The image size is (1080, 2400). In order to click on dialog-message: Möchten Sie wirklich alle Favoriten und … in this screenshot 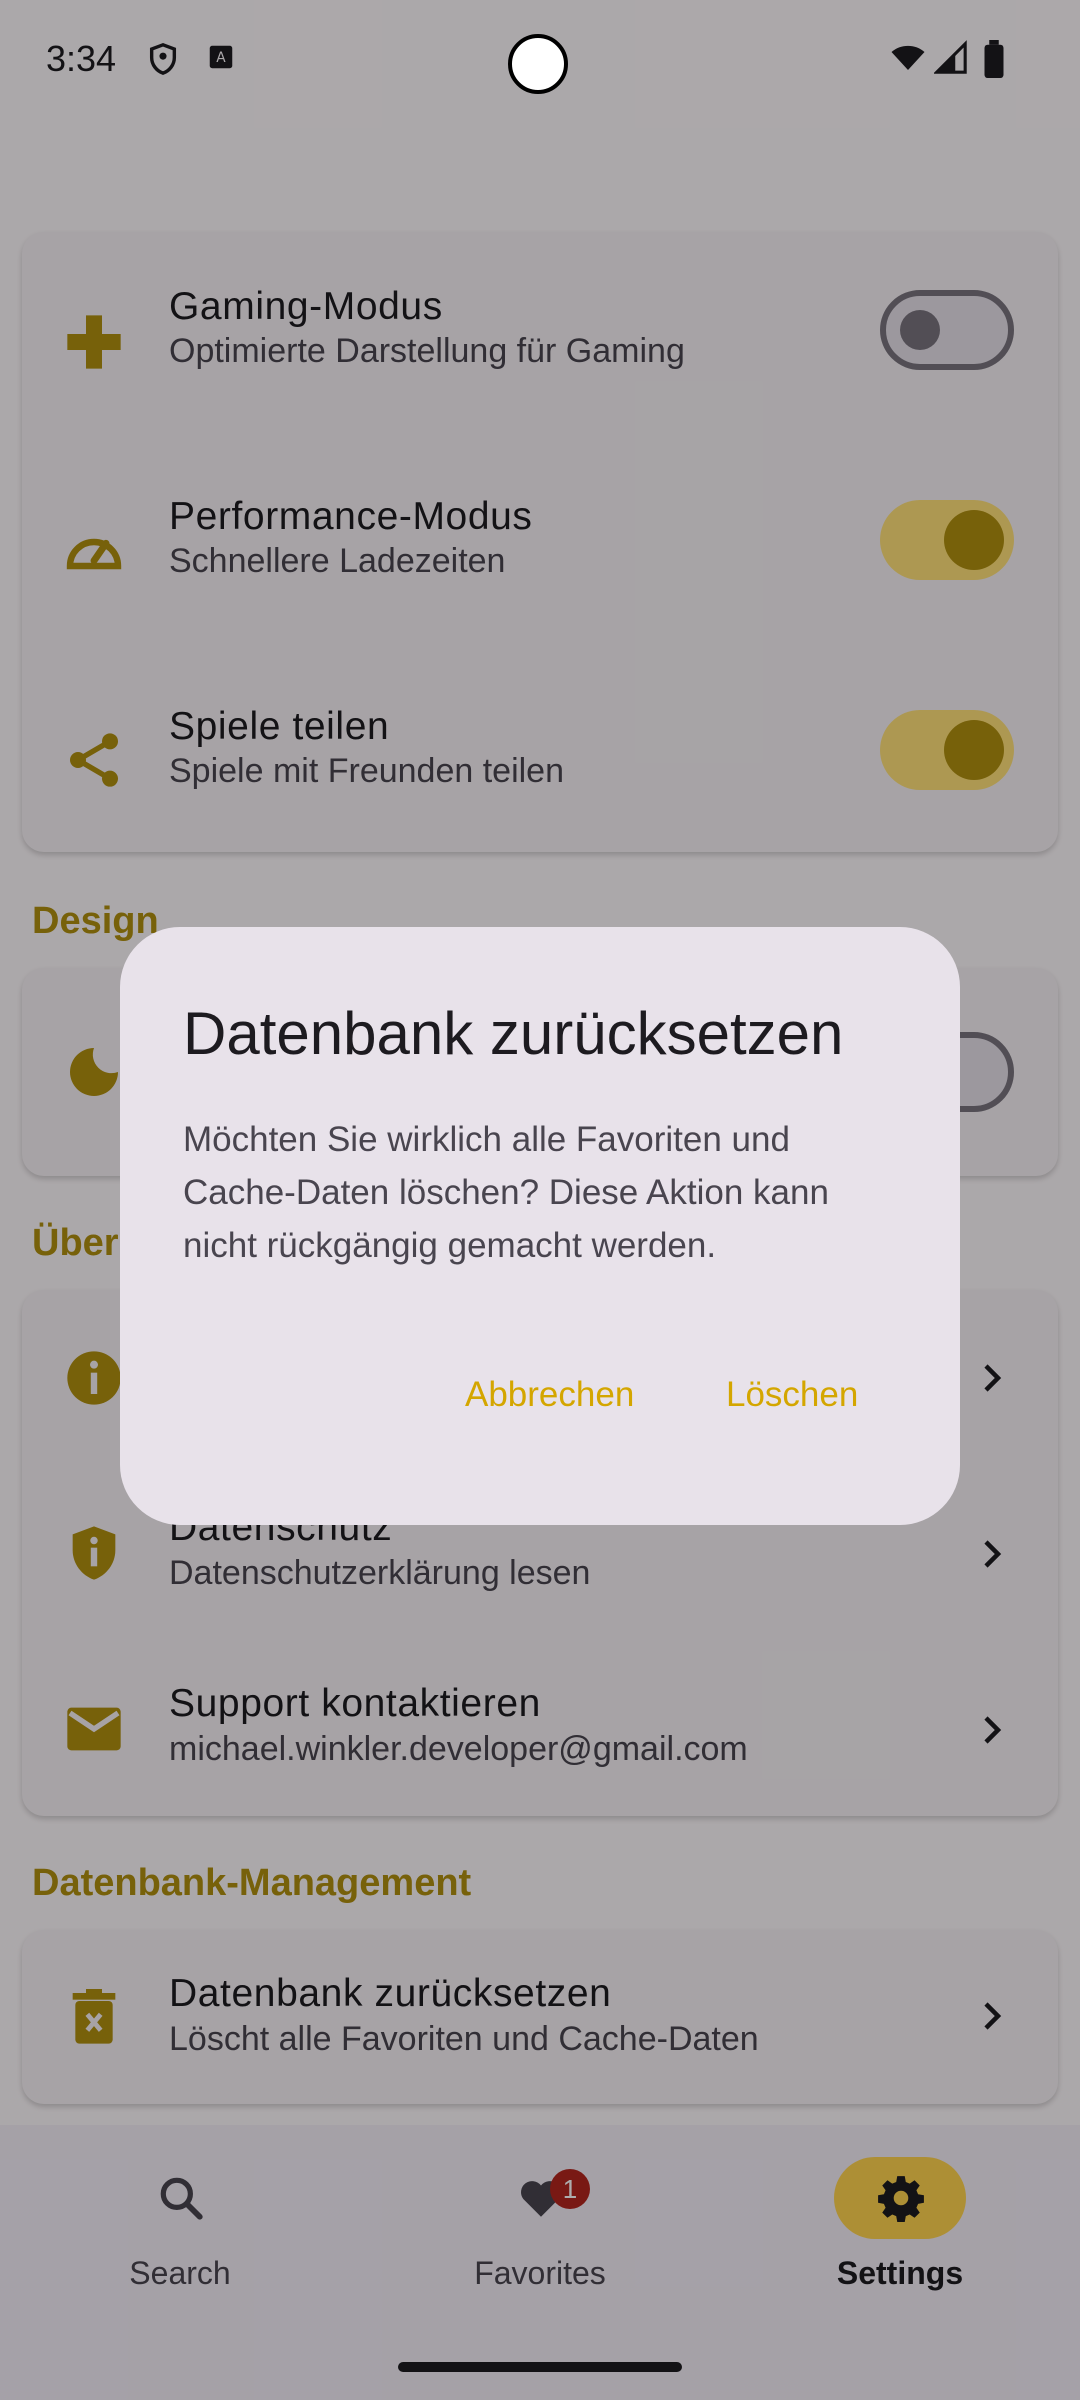, I will do `click(506, 1192)`.